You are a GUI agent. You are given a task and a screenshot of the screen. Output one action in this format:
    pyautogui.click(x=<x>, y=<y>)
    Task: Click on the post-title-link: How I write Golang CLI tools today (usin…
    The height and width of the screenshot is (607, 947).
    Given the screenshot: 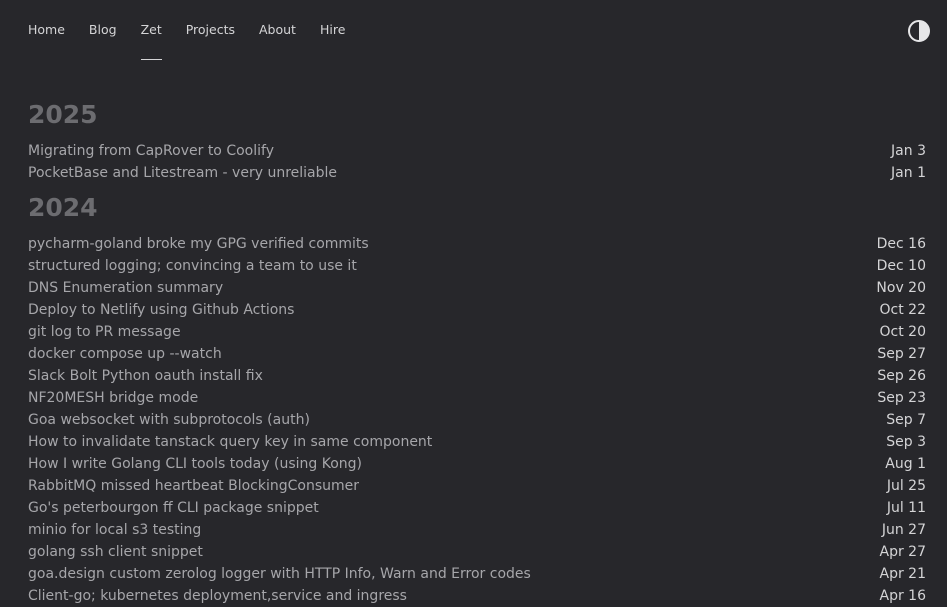 What is the action you would take?
    pyautogui.click(x=195, y=464)
    